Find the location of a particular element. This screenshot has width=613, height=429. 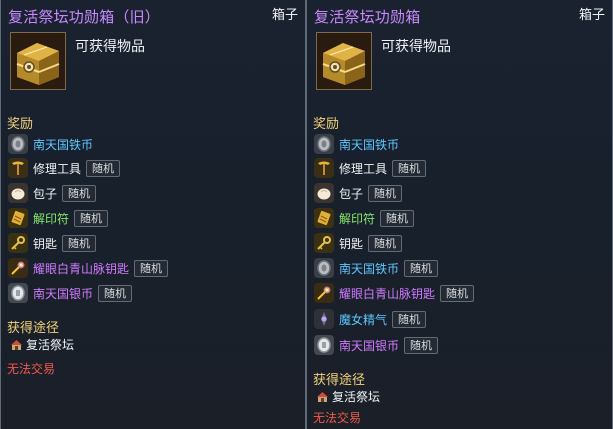

witch-essence-icon is located at coordinates (324, 319).